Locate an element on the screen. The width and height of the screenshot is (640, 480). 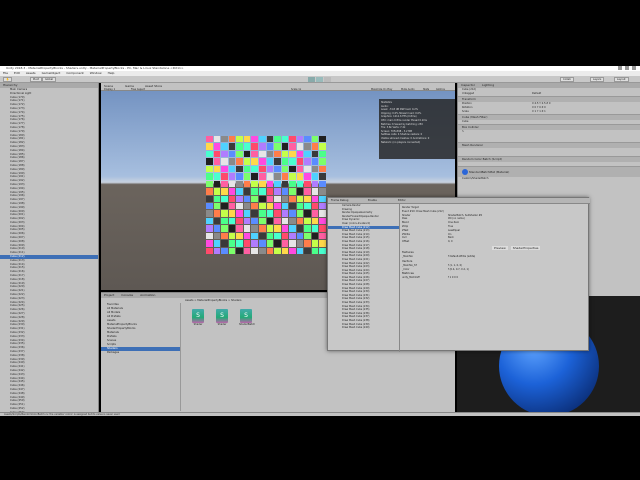
asset-grid: S Shader S Shader S ShaderBatch is located at coordinates (223, 318).